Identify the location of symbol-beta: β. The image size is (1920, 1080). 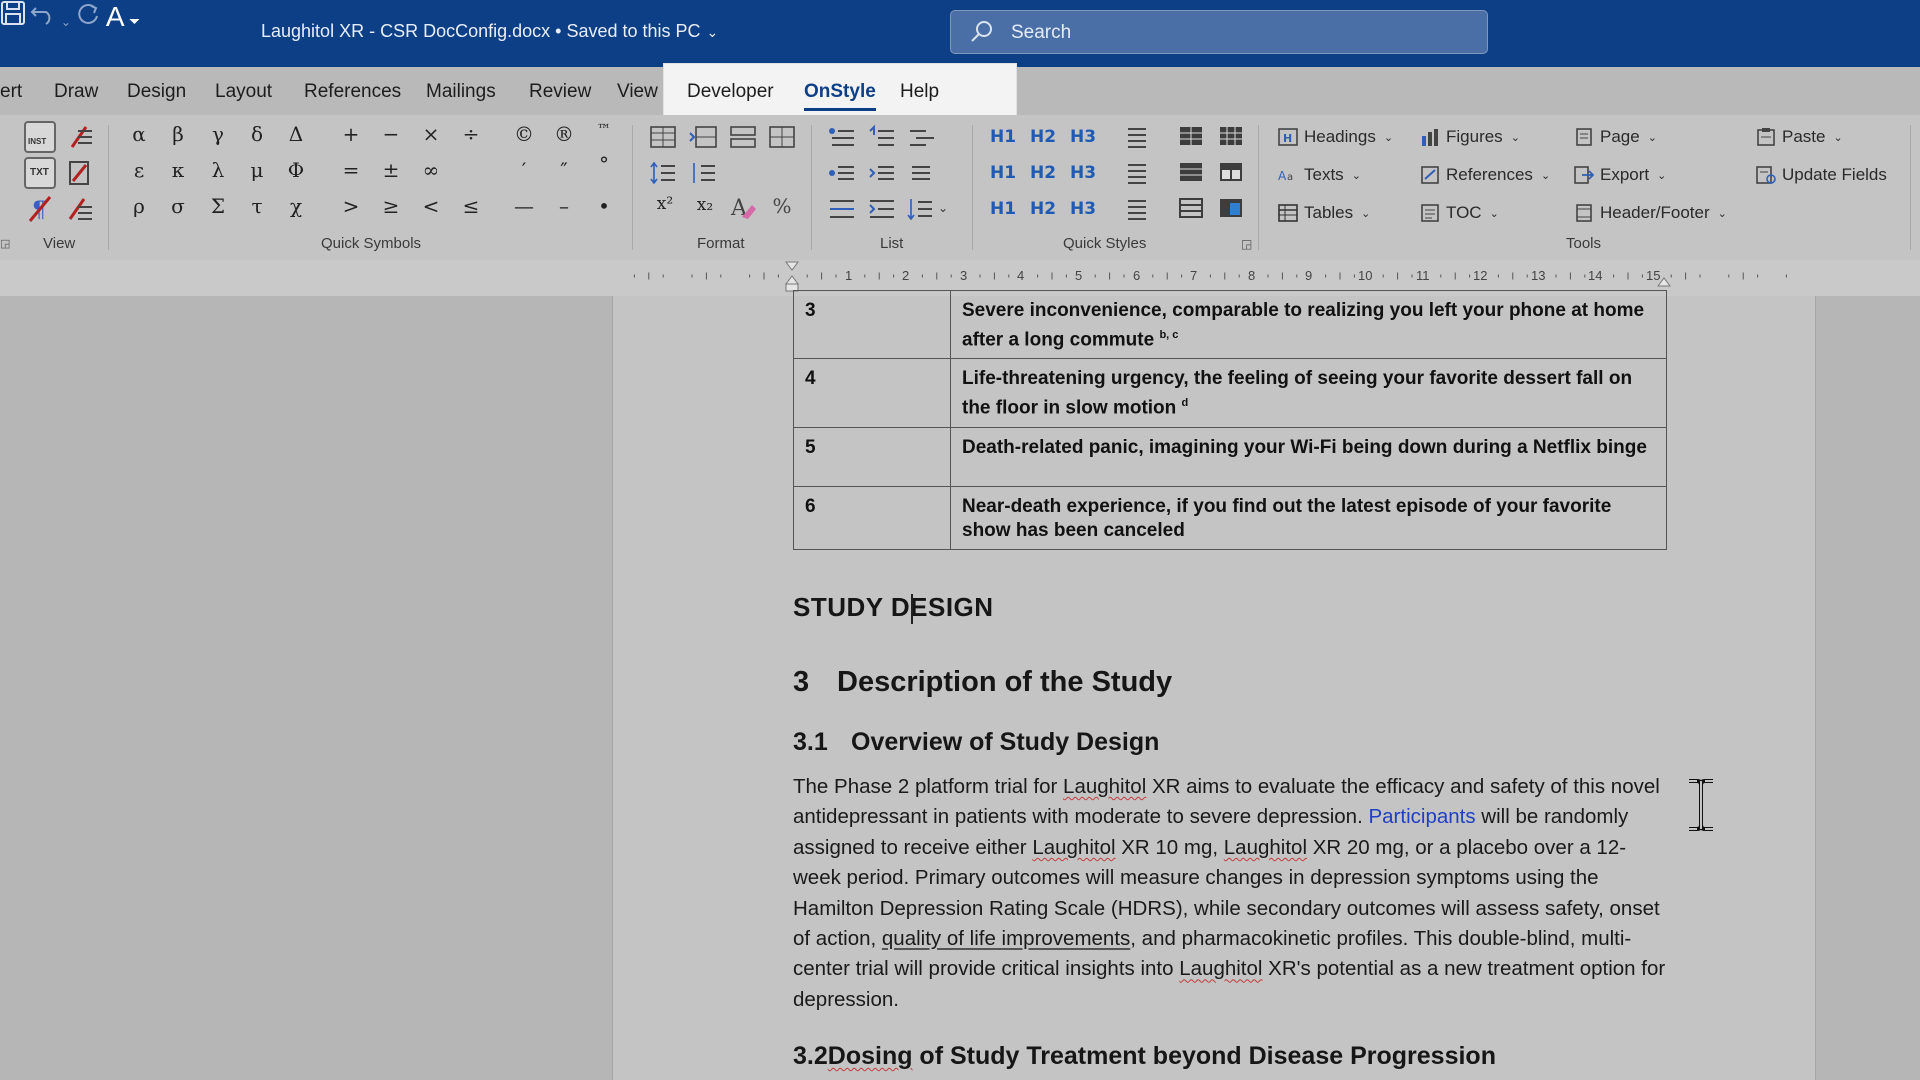
(178, 134).